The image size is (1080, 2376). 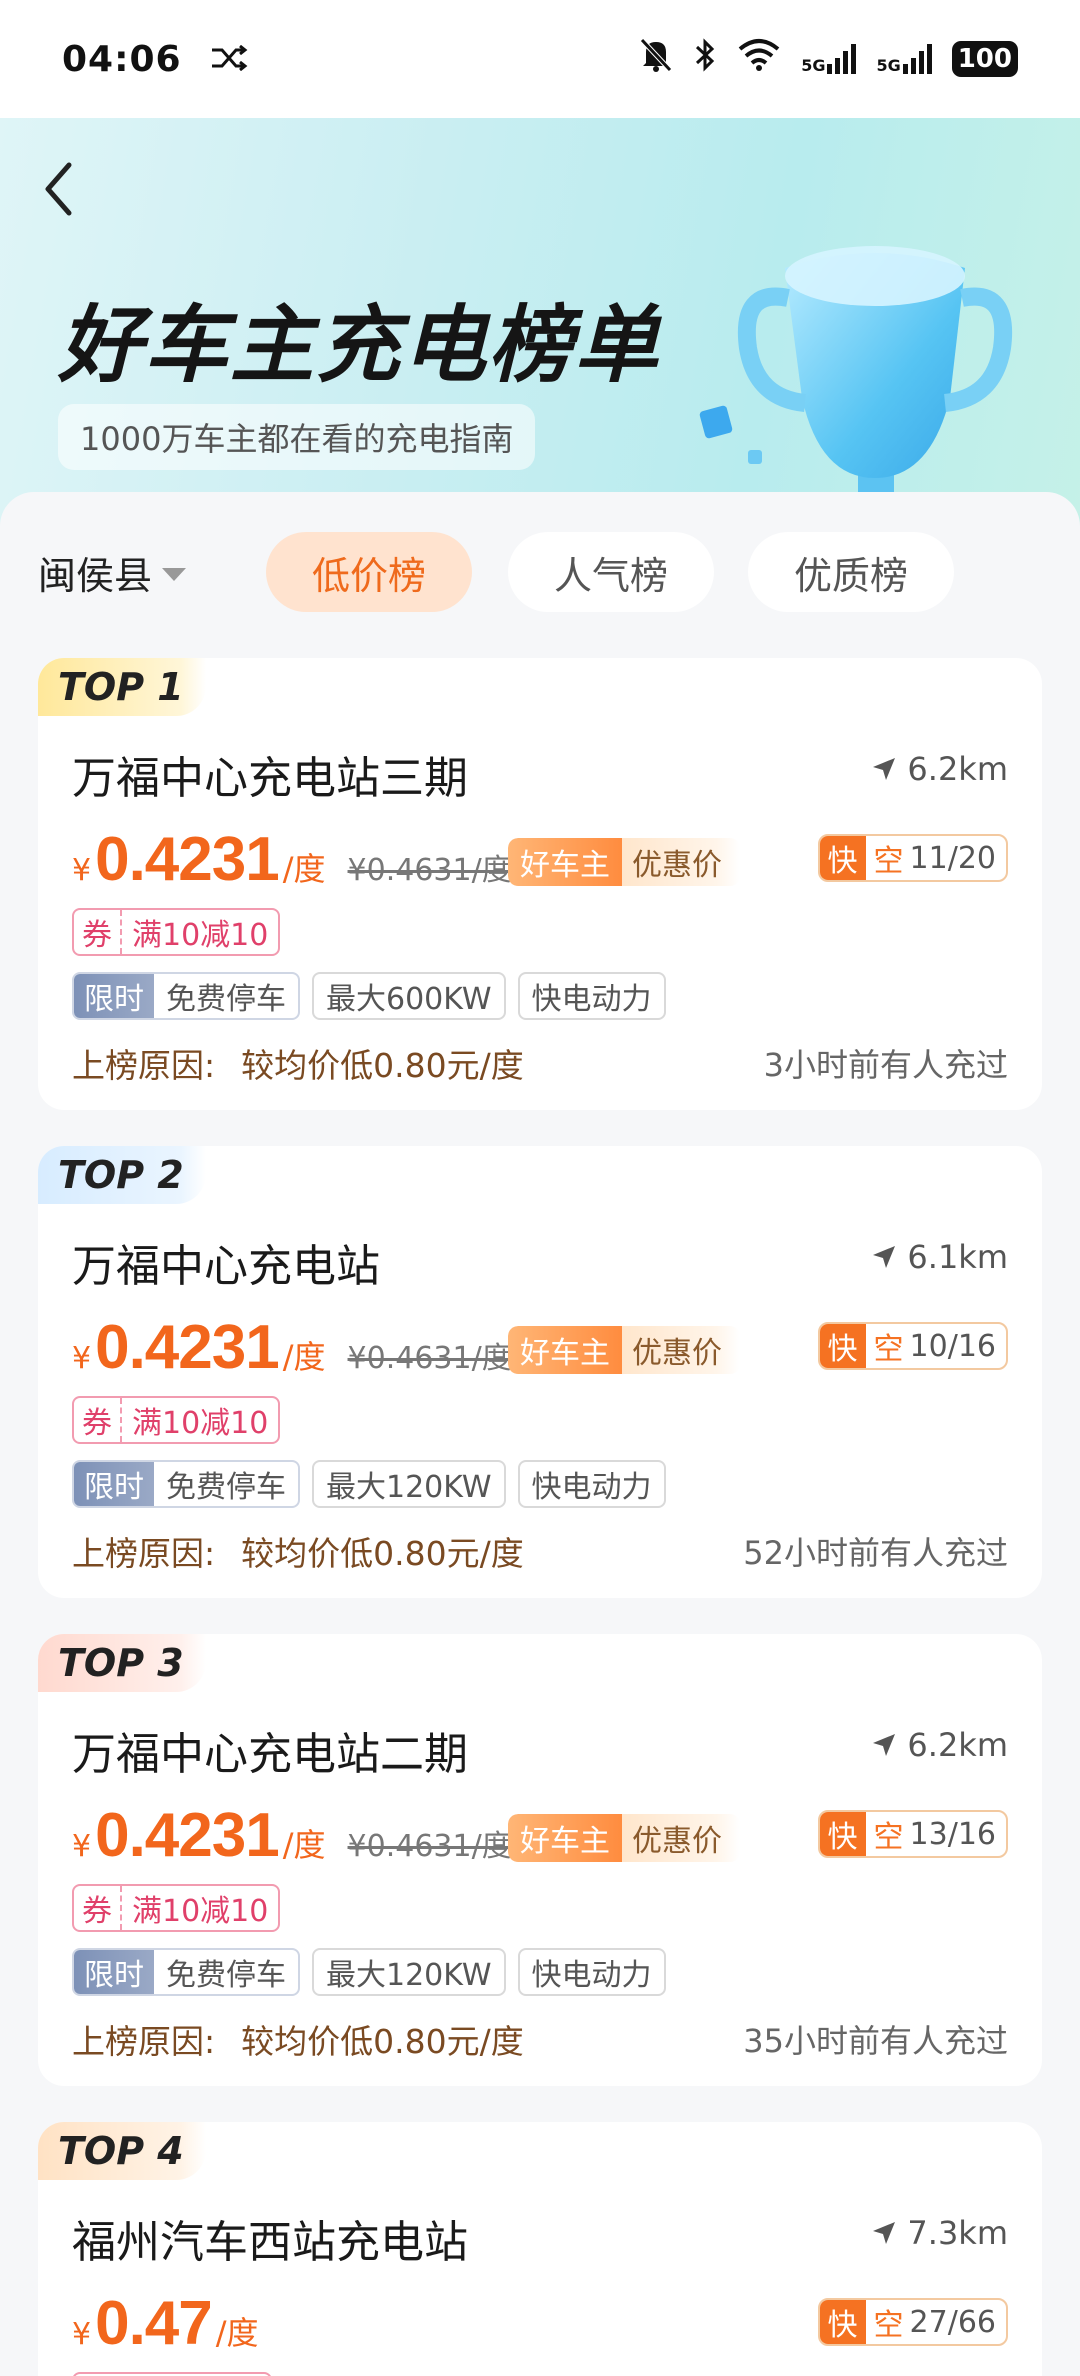 I want to click on filter-bar: 闽侯县 低价榜 人气榜 优质榜, so click(x=540, y=572).